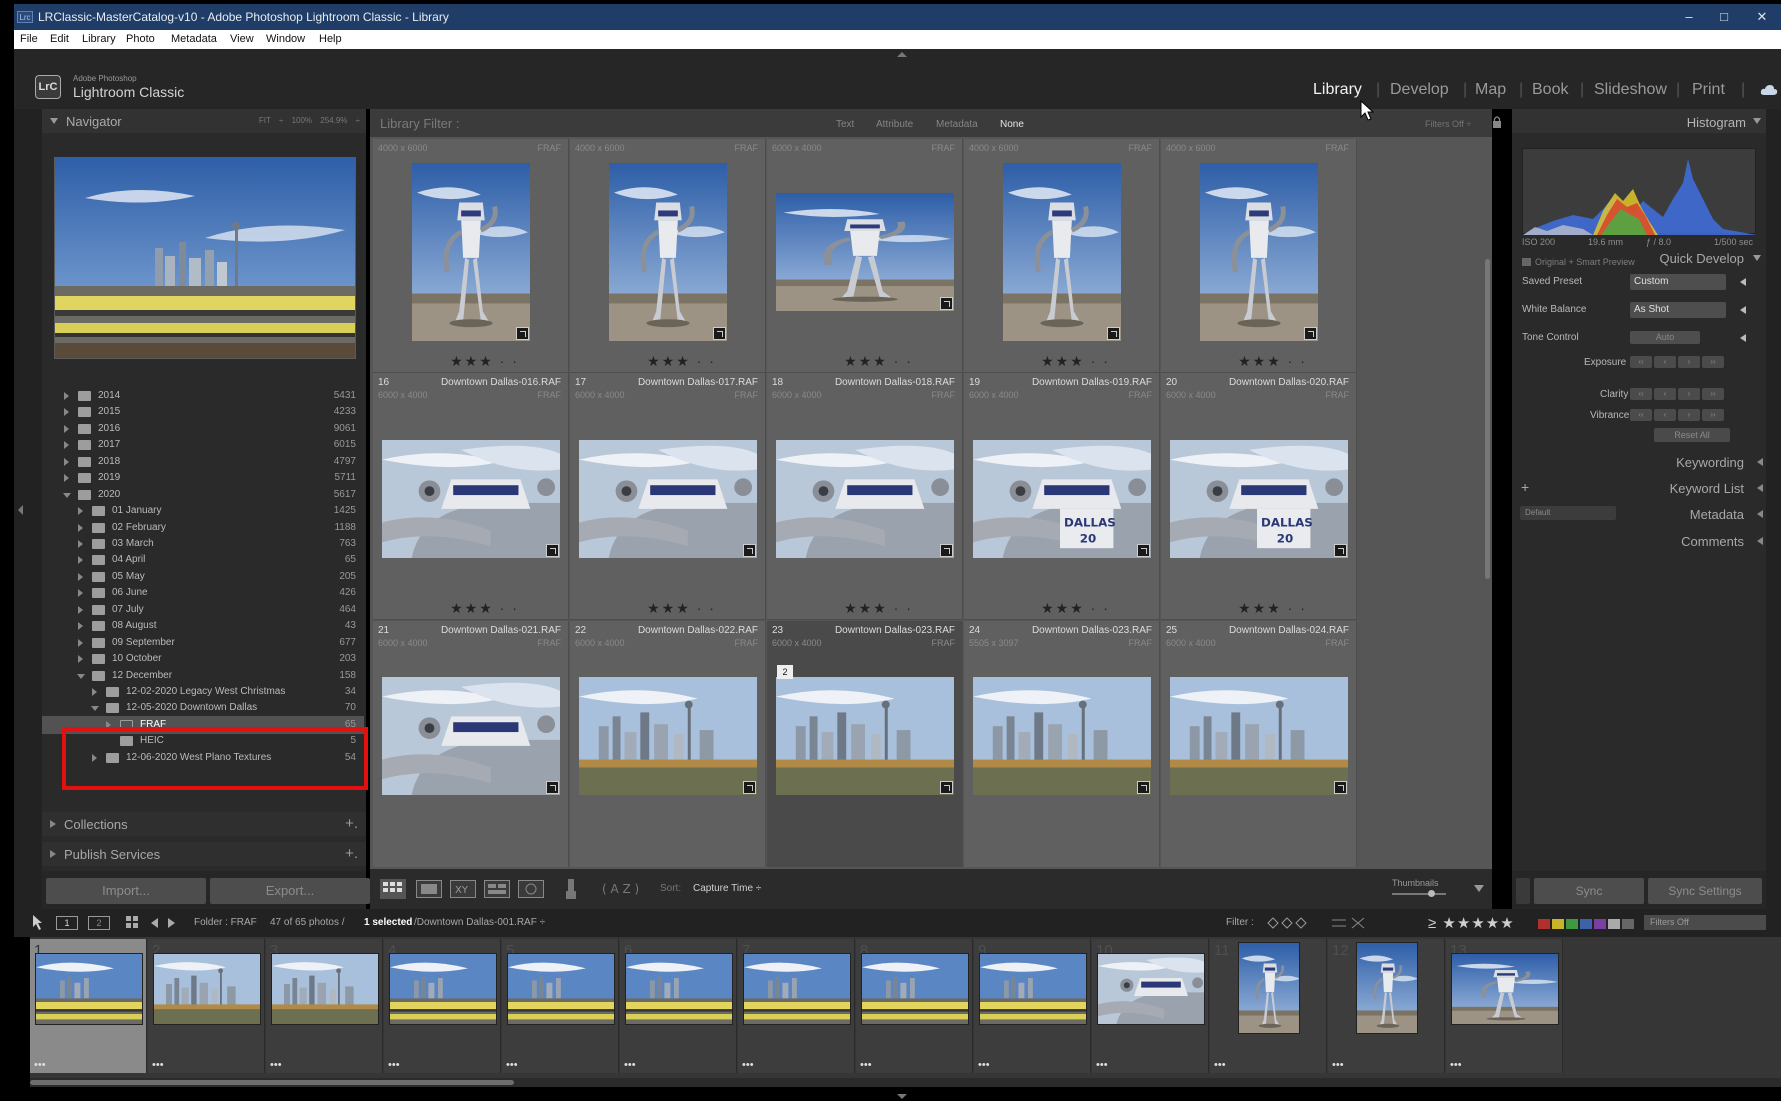  What do you see at coordinates (309, 120) in the screenshot?
I see `navigator-zoom-options: FIT ÷ 100% 254.9% ÷` at bounding box center [309, 120].